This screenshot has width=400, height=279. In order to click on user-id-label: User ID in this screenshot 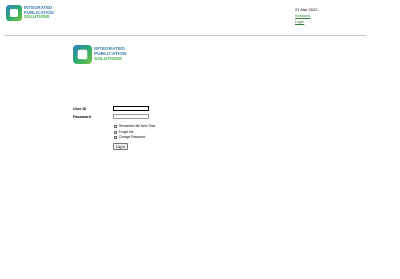, I will do `click(80, 109)`.